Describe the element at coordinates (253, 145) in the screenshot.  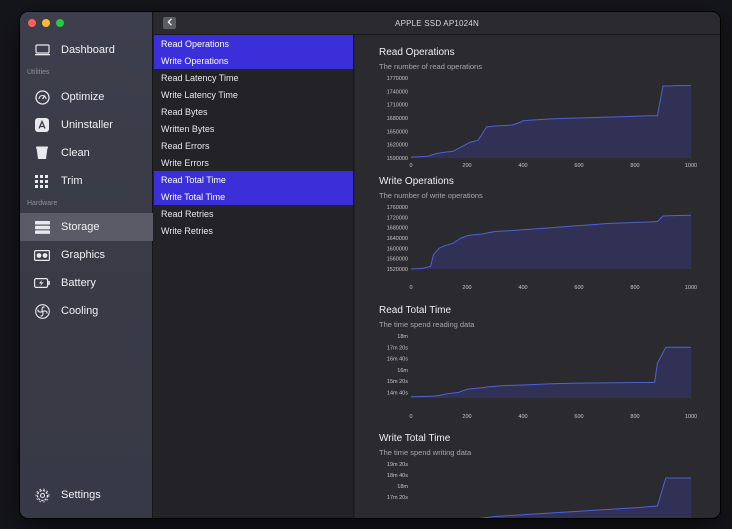
I see `metric-item-read-errors: Read Errors` at that location.